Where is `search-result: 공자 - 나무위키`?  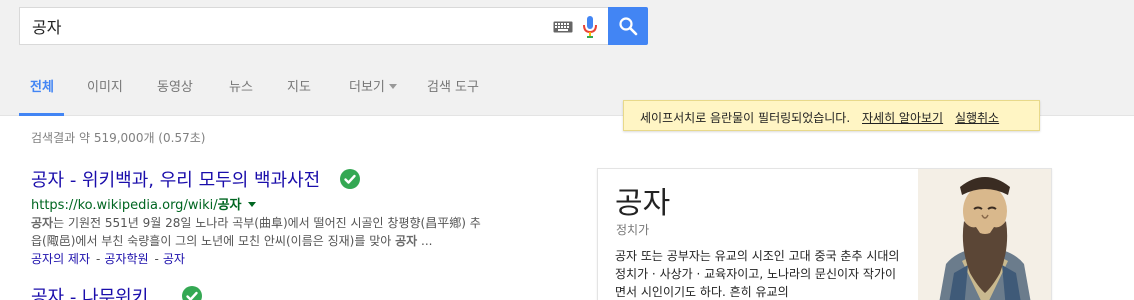 search-result: 공자 - 나무위키 is located at coordinates (117, 291).